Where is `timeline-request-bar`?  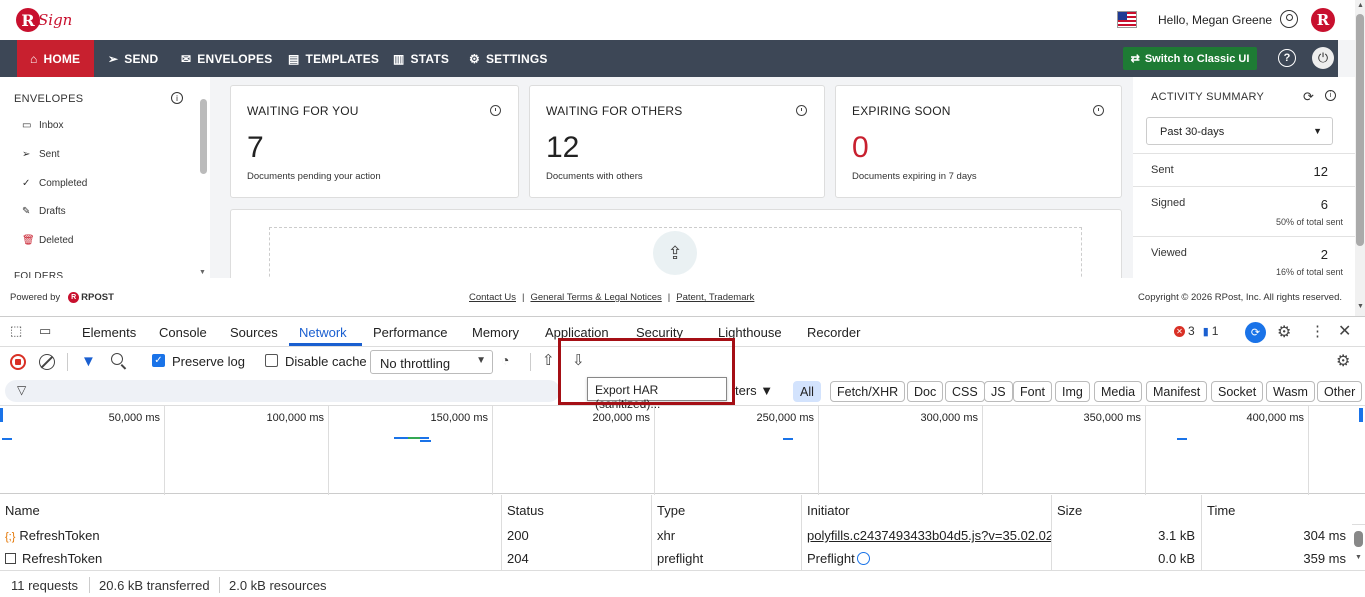
timeline-request-bar is located at coordinates (425, 441).